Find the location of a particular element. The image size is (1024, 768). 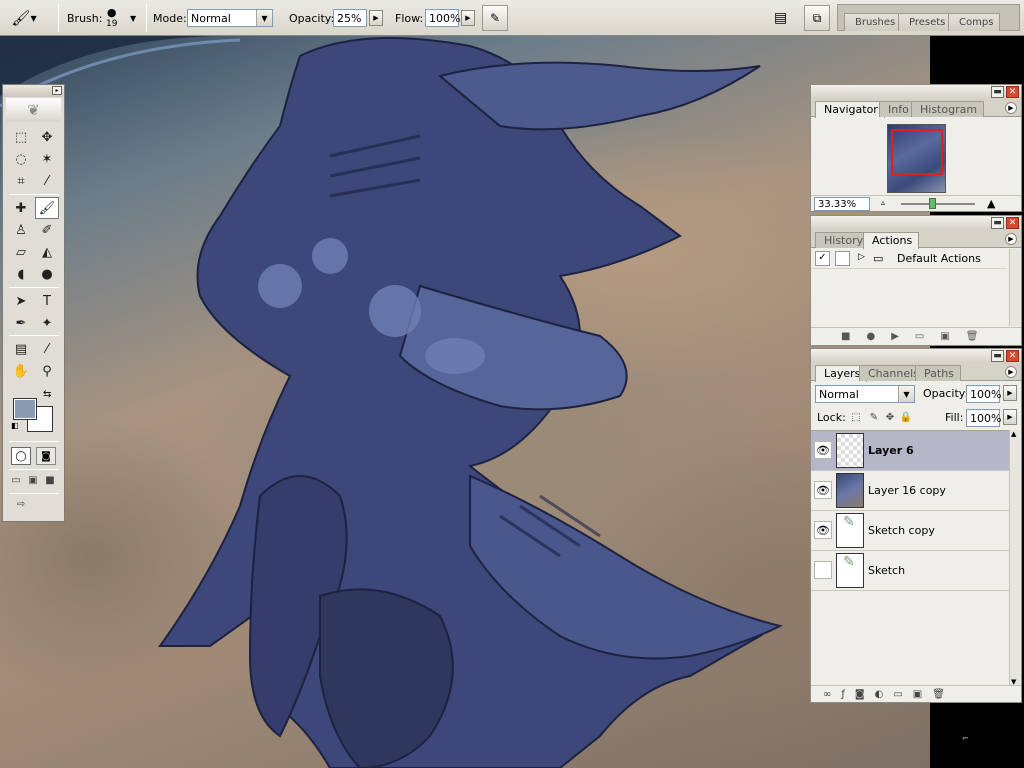

eyedropper-tool-icon: ⁄ is located at coordinates (47, 349).